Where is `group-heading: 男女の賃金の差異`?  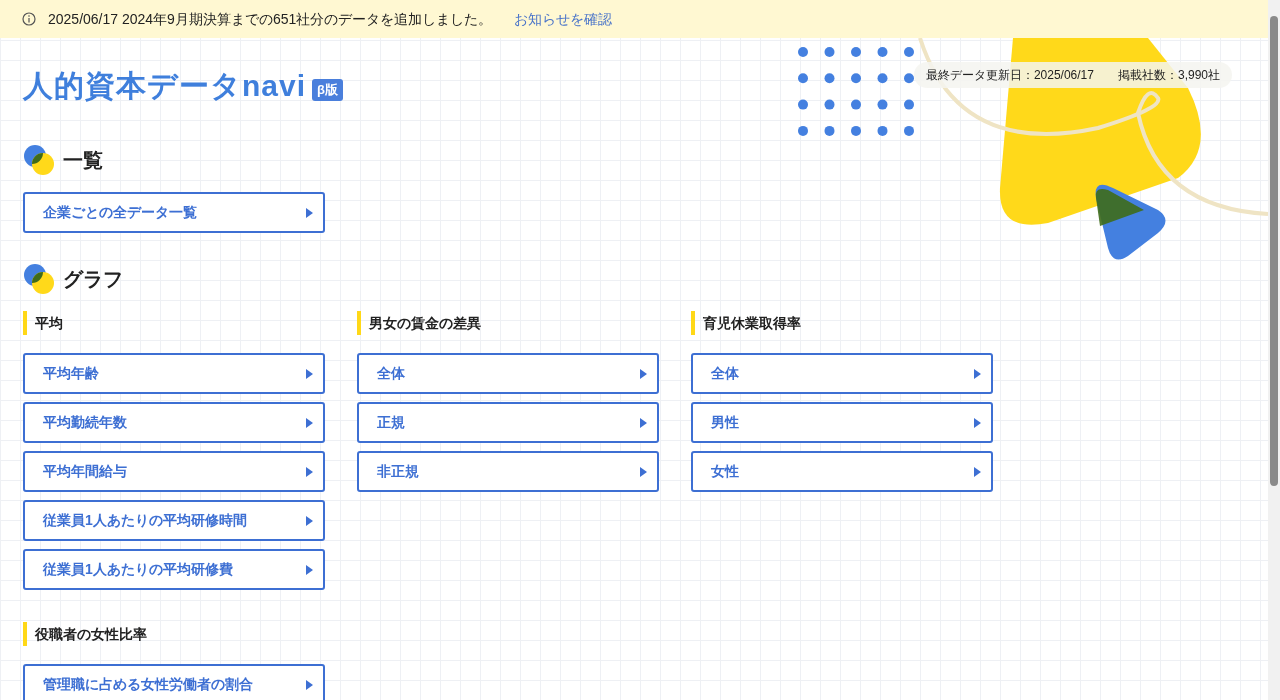 group-heading: 男女の賃金の差異 is located at coordinates (508, 323).